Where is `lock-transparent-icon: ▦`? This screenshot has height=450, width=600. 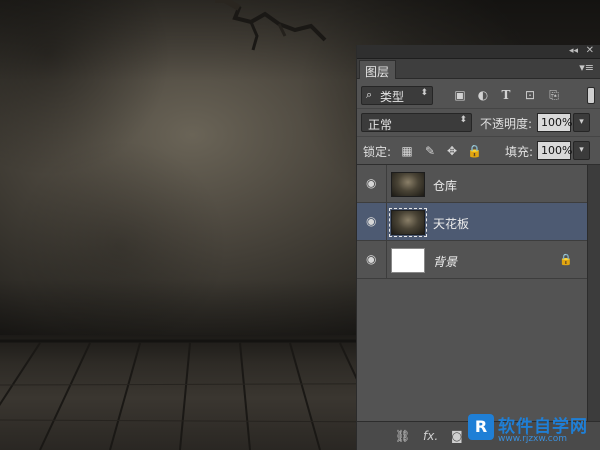
lock-transparent-icon: ▦ is located at coordinates (407, 151).